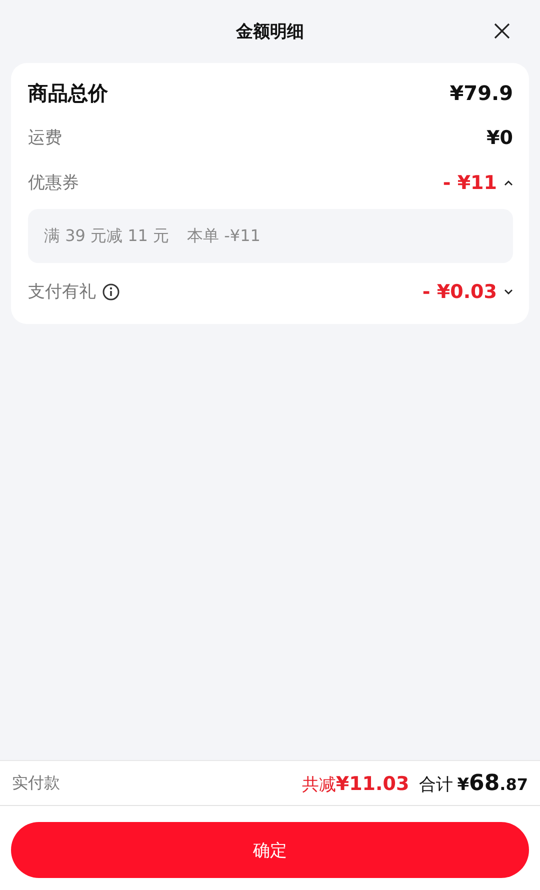  What do you see at coordinates (436, 785) in the screenshot?
I see `total-label: 合计` at bounding box center [436, 785].